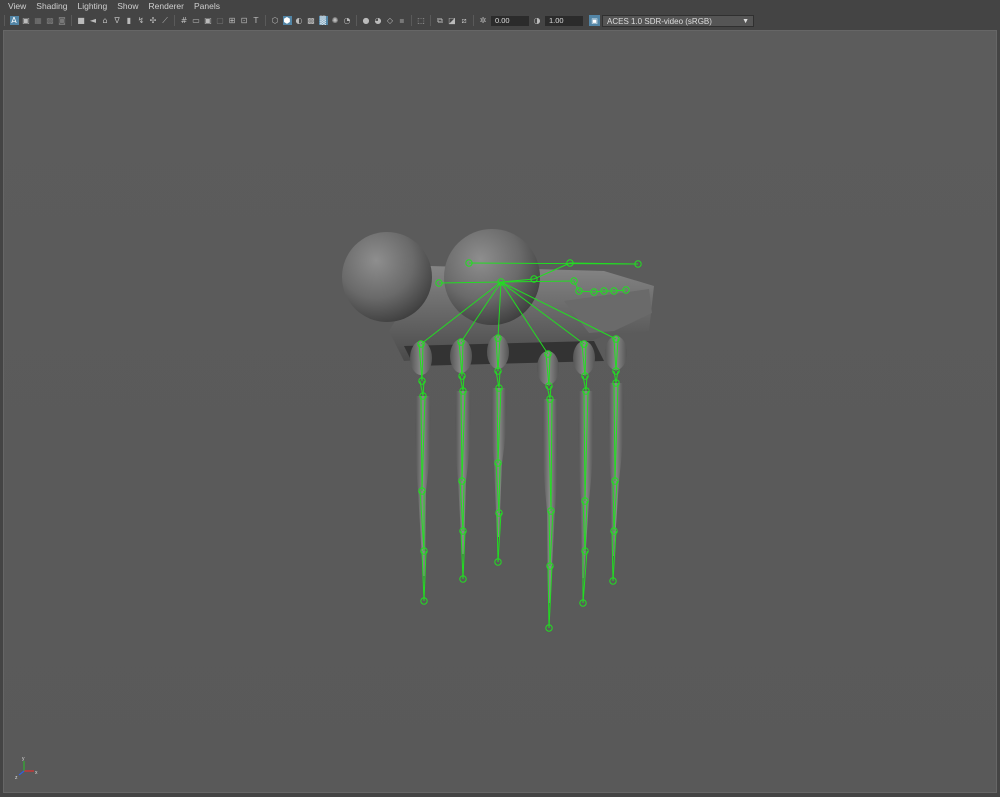 Image resolution: width=1000 pixels, height=797 pixels. I want to click on view-axis-gizmo: x y z, so click(26, 768).